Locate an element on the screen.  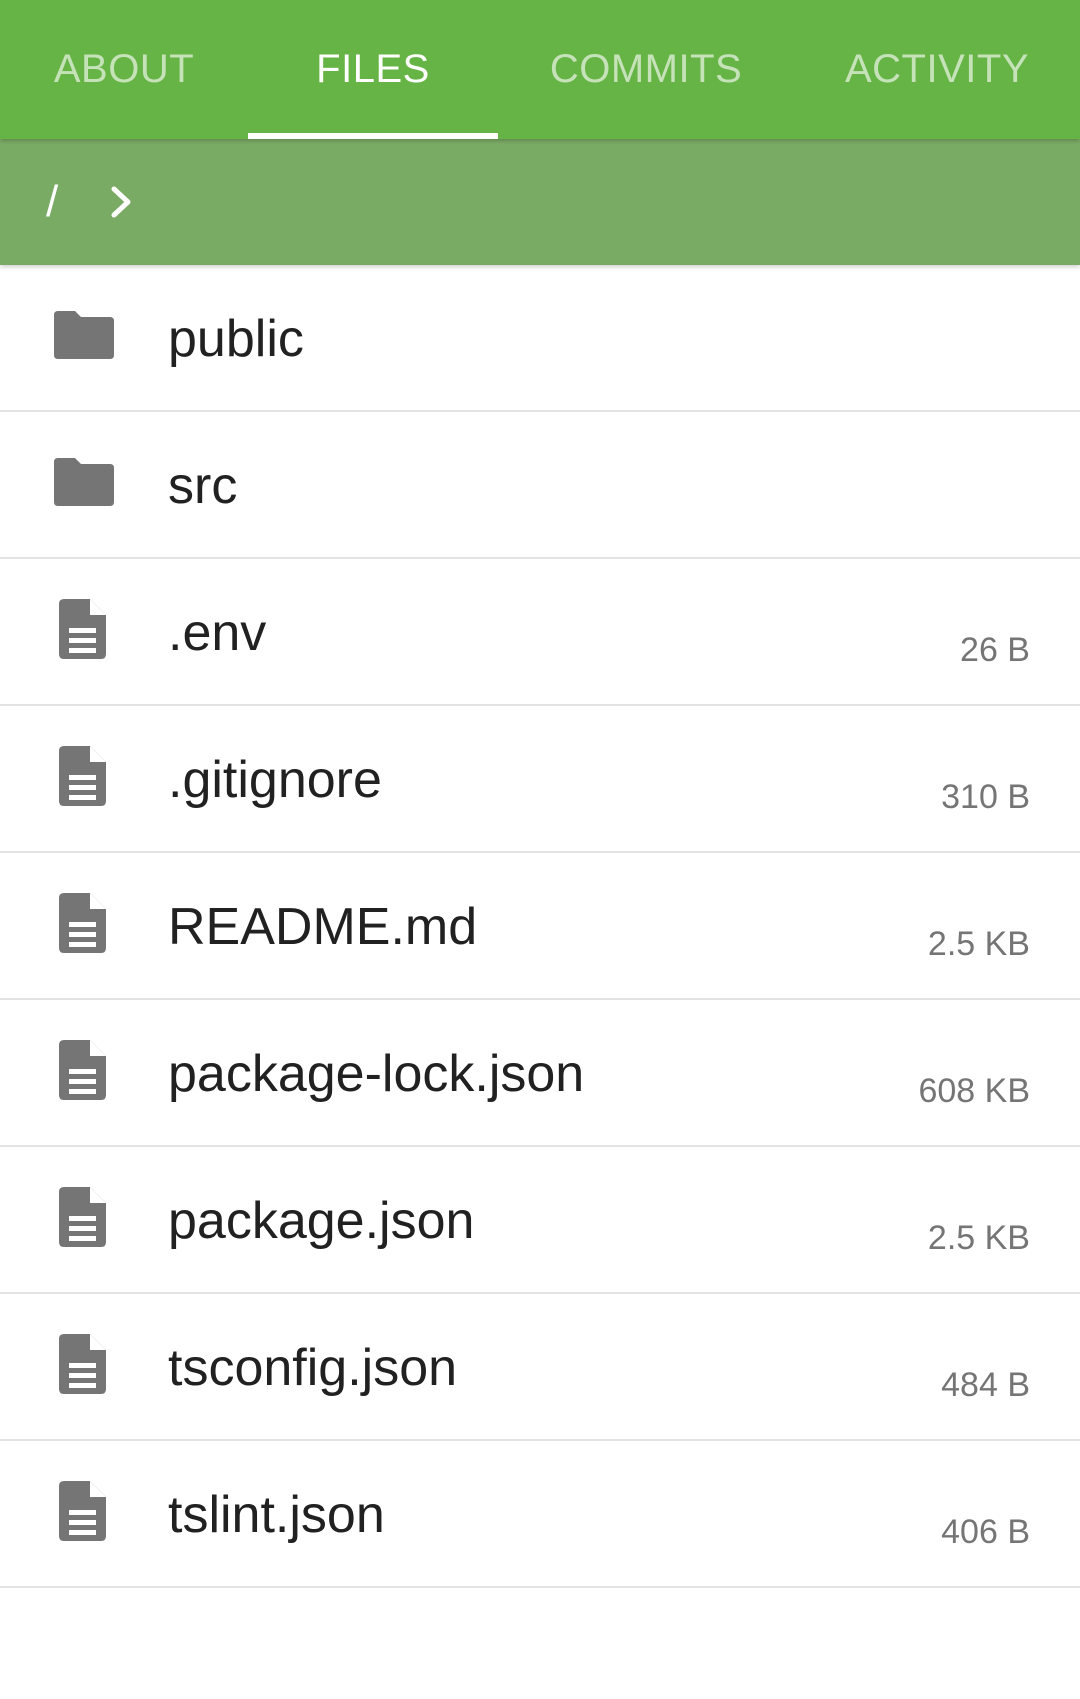
tab-files: FILES is located at coordinates (373, 69).